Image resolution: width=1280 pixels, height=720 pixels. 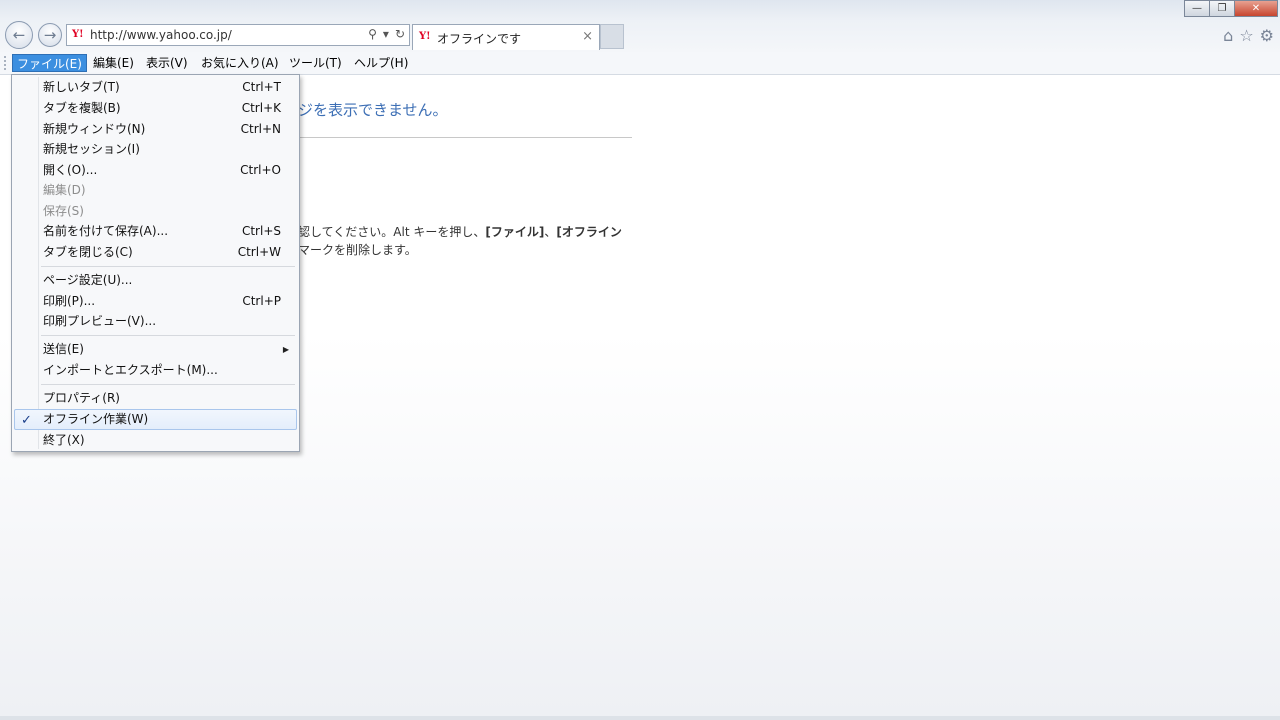 I want to click on menu-item-save: 保存(S), so click(x=155, y=211).